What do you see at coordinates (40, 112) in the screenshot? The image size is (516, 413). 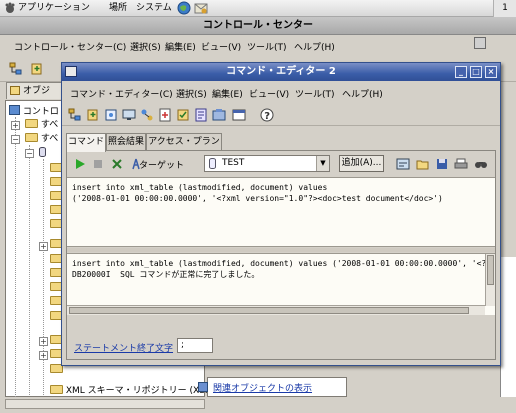 I see `tree-root-label: コントロ` at bounding box center [40, 112].